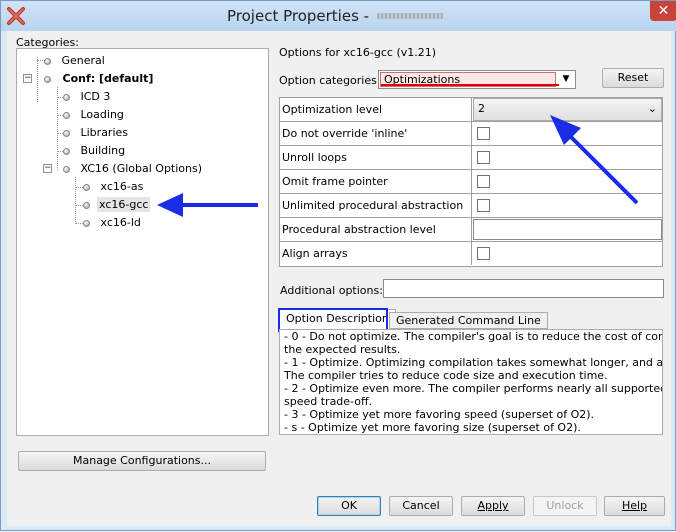 The width and height of the screenshot is (676, 532). I want to click on grid-row-label: Procedural abstraction level, so click(376, 229).